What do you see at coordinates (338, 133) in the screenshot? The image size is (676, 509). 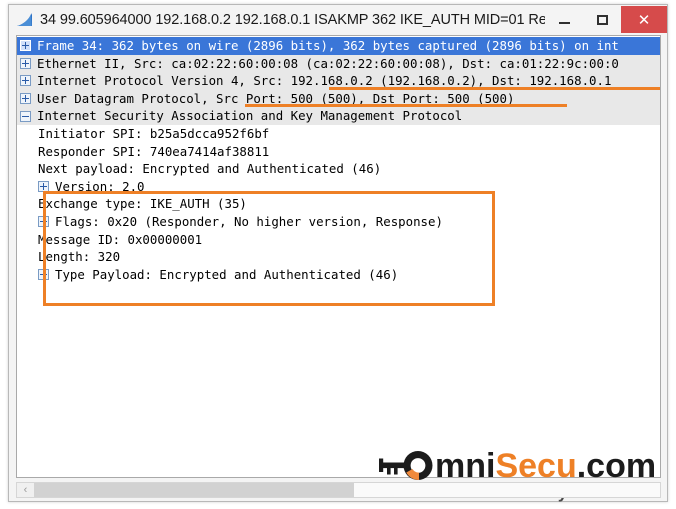 I see `packet-tree-row: Initiator SPI: b25a5dcca952f6bf` at bounding box center [338, 133].